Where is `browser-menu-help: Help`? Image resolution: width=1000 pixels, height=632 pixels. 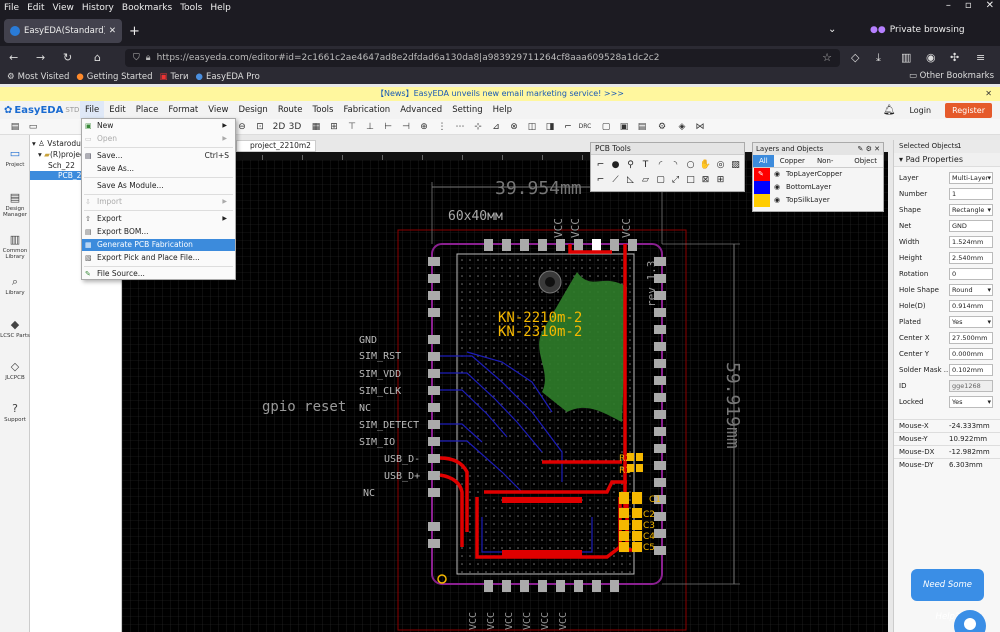
browser-menu-help: Help is located at coordinates (220, 8).